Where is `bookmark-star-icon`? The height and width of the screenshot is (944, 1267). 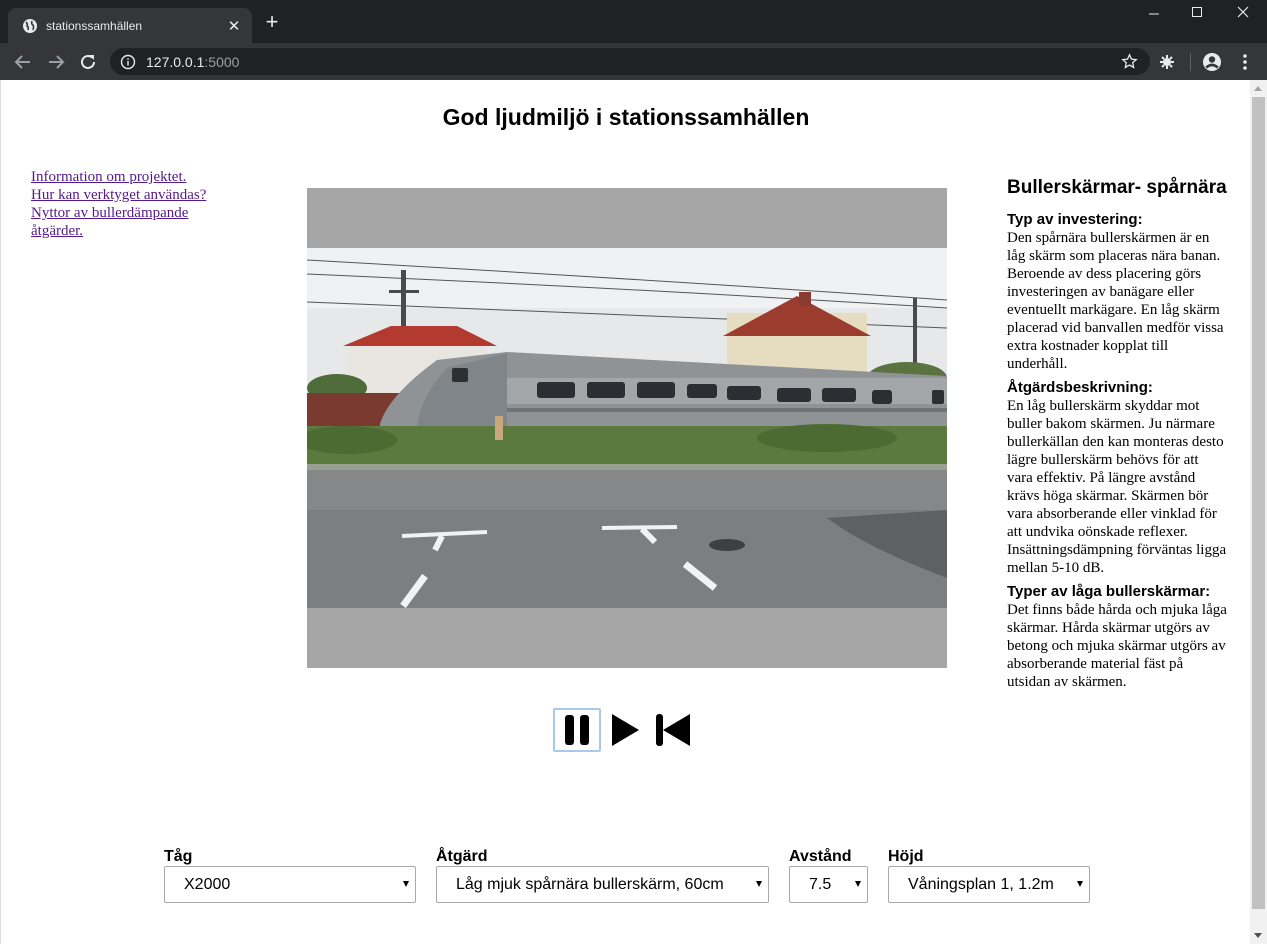
bookmark-star-icon is located at coordinates (1129, 61).